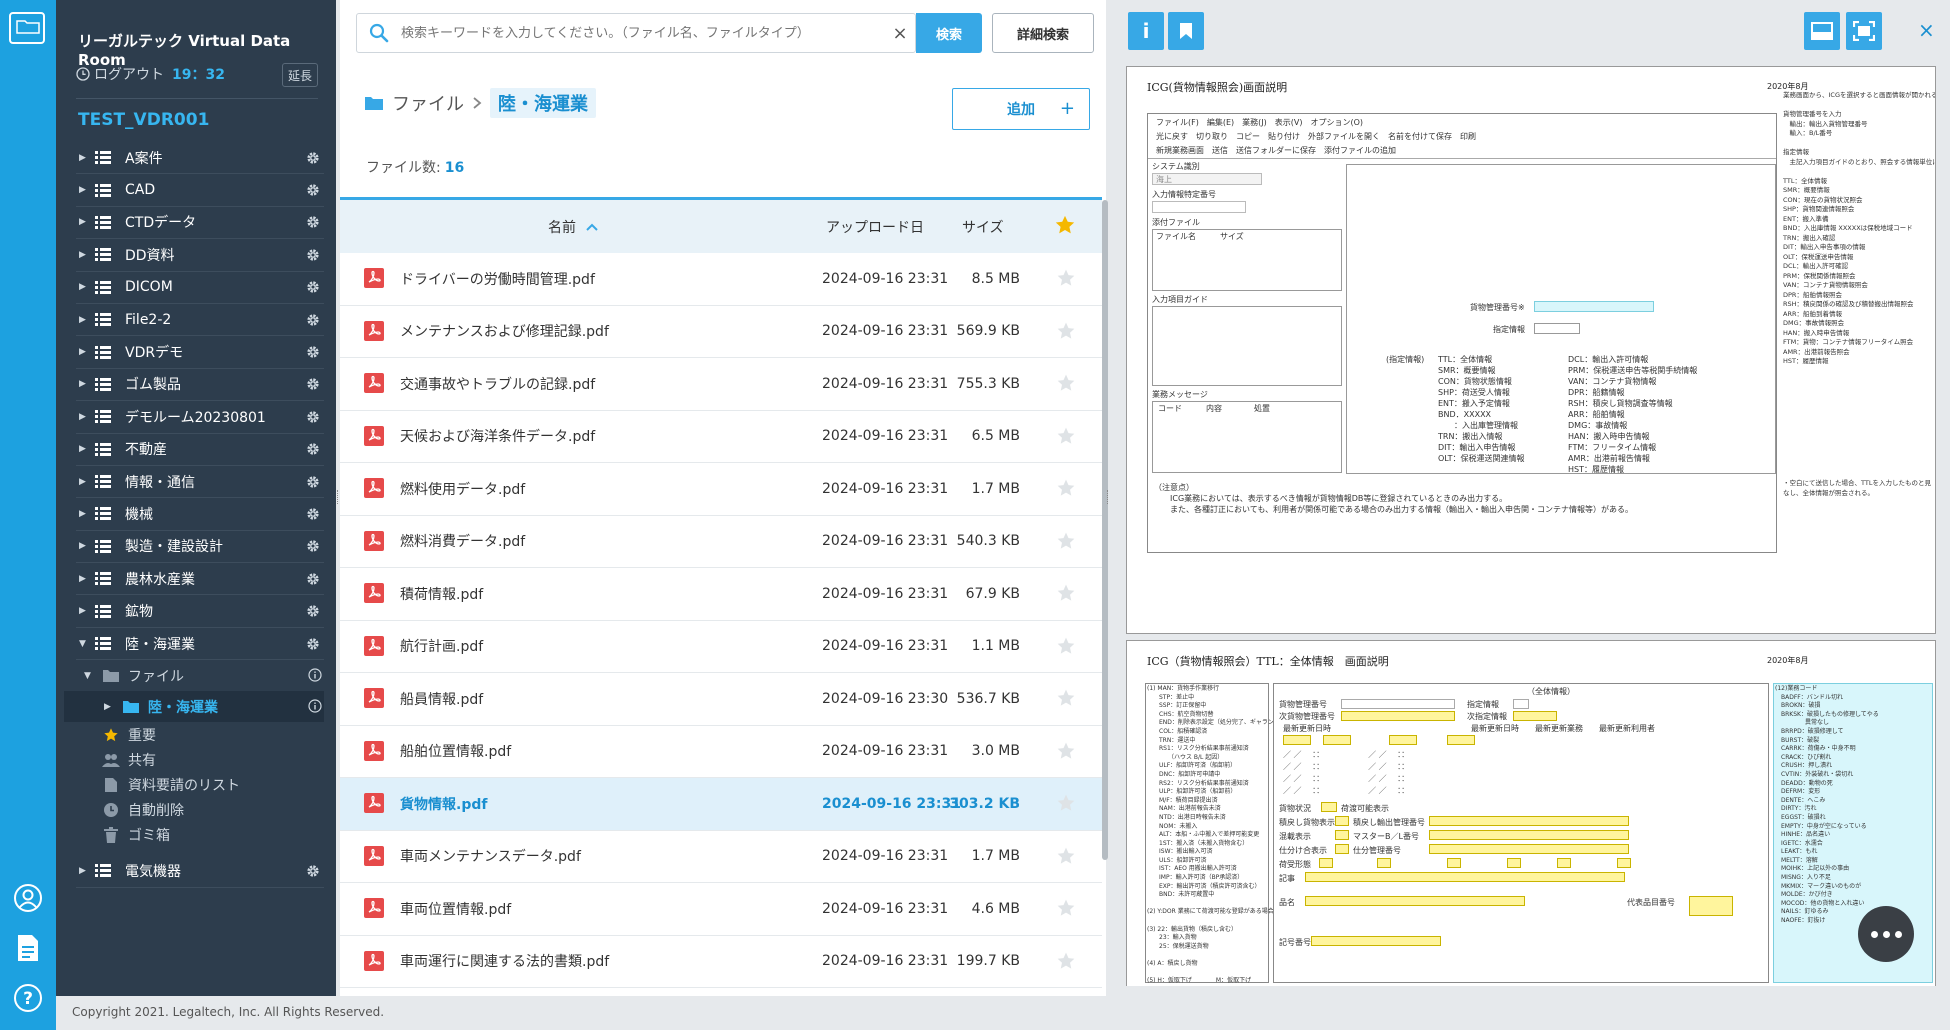  What do you see at coordinates (1822, 31) in the screenshot?
I see `layout-toggle-button` at bounding box center [1822, 31].